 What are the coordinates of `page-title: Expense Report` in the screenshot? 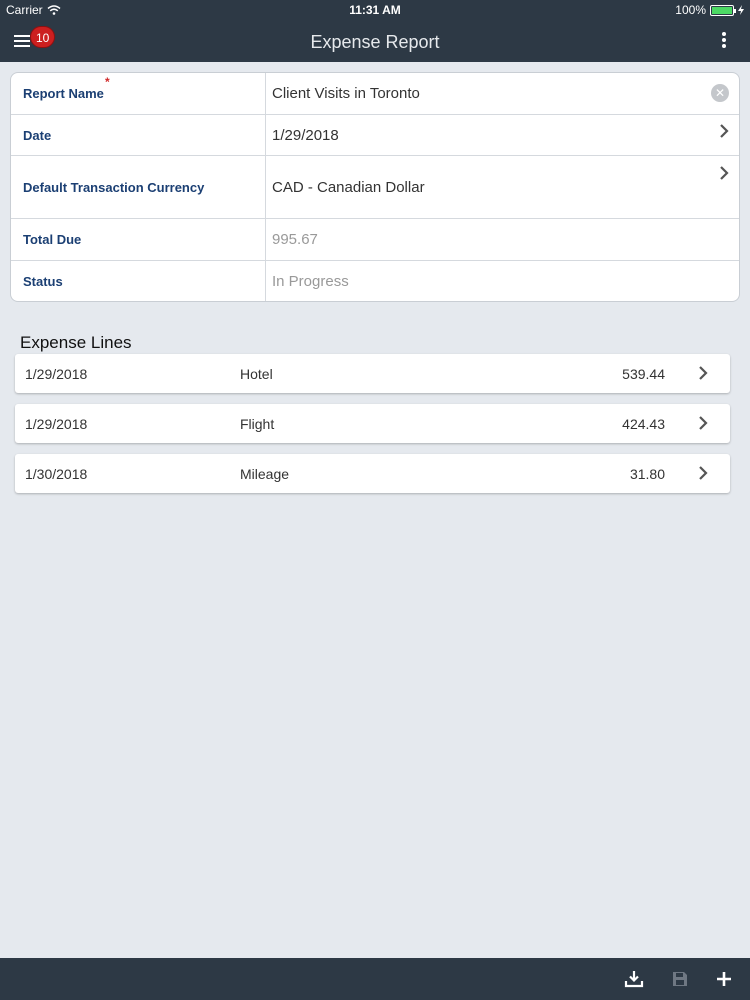 It's located at (375, 42).